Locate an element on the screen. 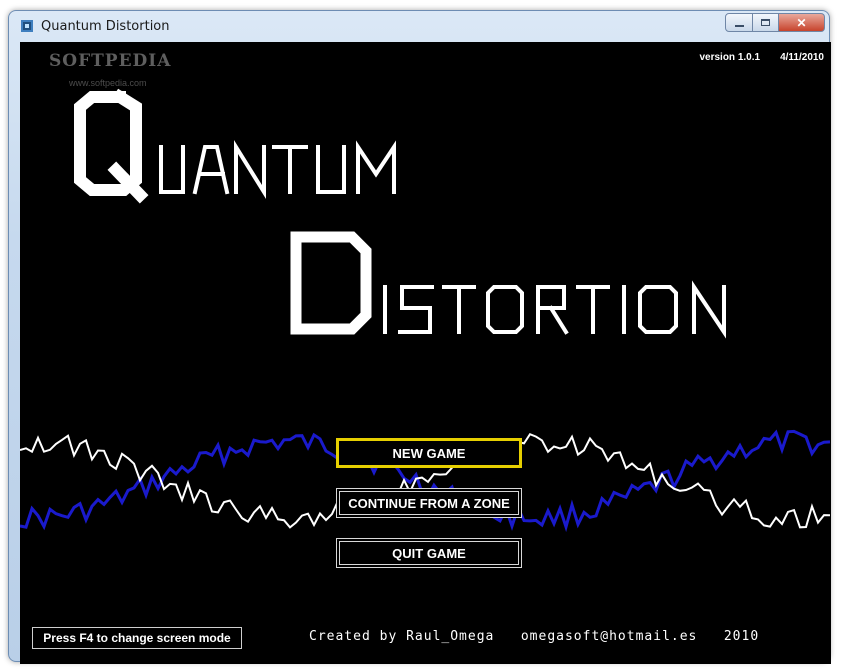 The image size is (848, 670). screen-mode-hint: Press F4 to change screen mode is located at coordinates (137, 638).